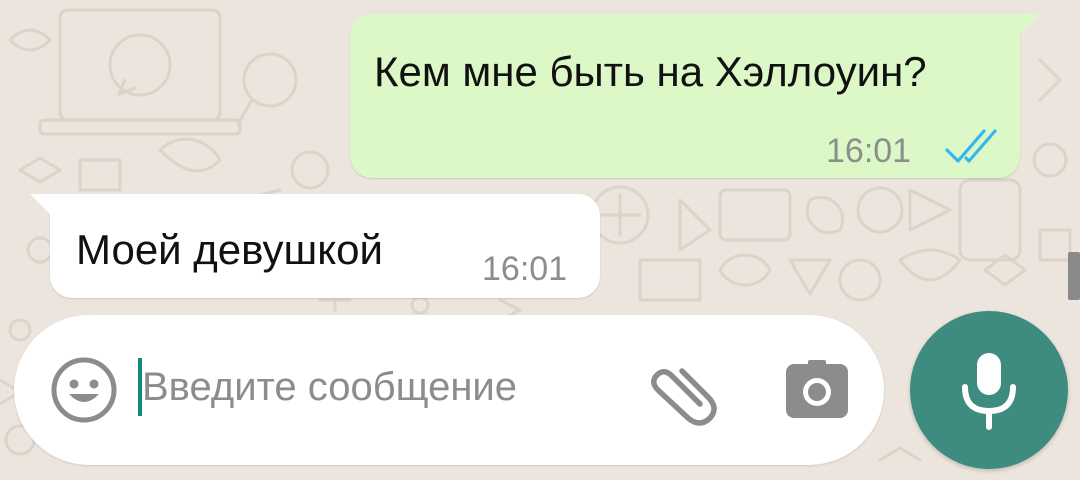 Image resolution: width=1080 pixels, height=480 pixels. I want to click on outgoing-message-time: 16:01, so click(869, 151).